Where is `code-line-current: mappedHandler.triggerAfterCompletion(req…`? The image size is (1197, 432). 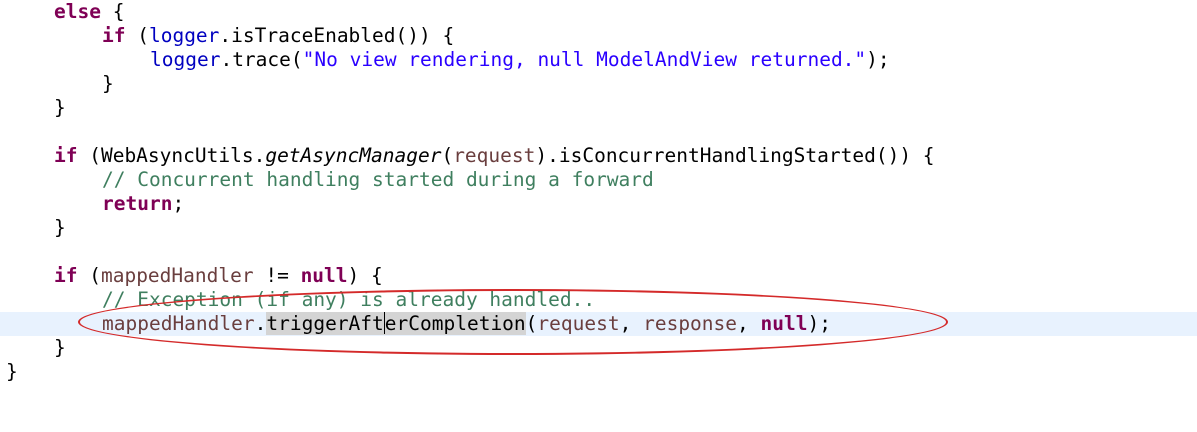 code-line-current: mappedHandler.triggerAfterCompletion(req… is located at coordinates (598, 324).